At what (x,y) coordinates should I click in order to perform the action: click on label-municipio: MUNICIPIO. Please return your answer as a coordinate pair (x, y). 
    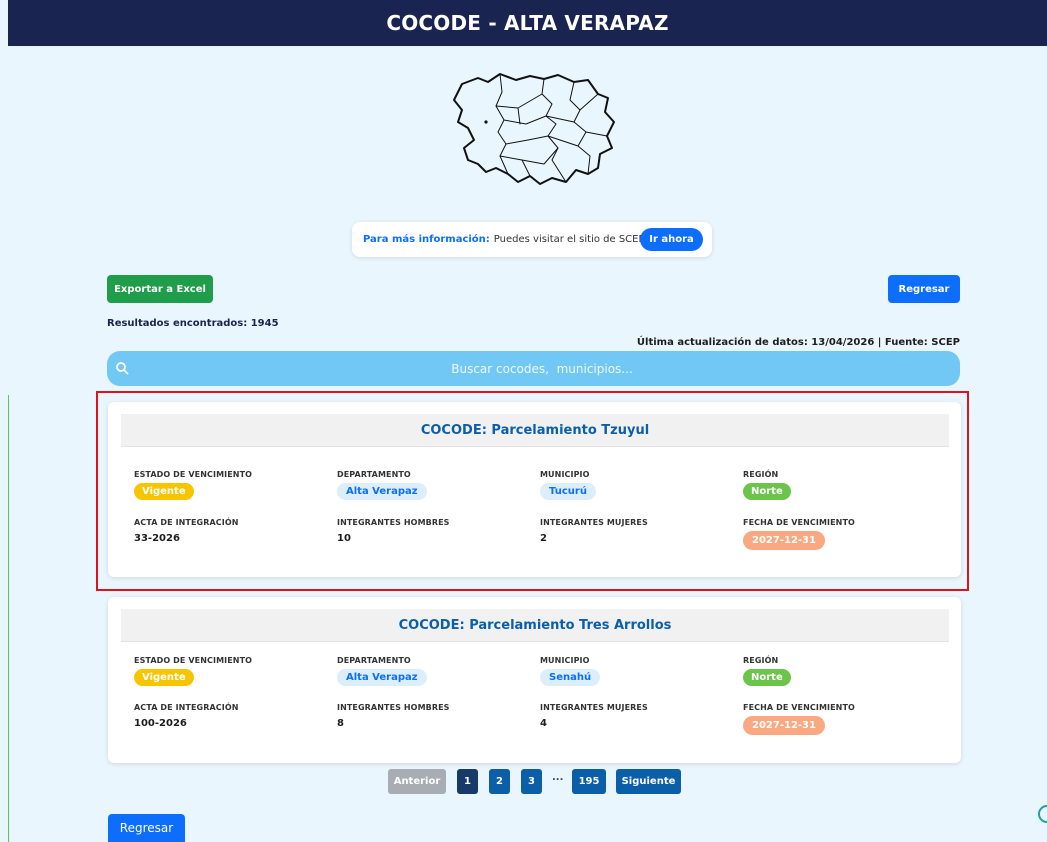
    Looking at the image, I should click on (565, 660).